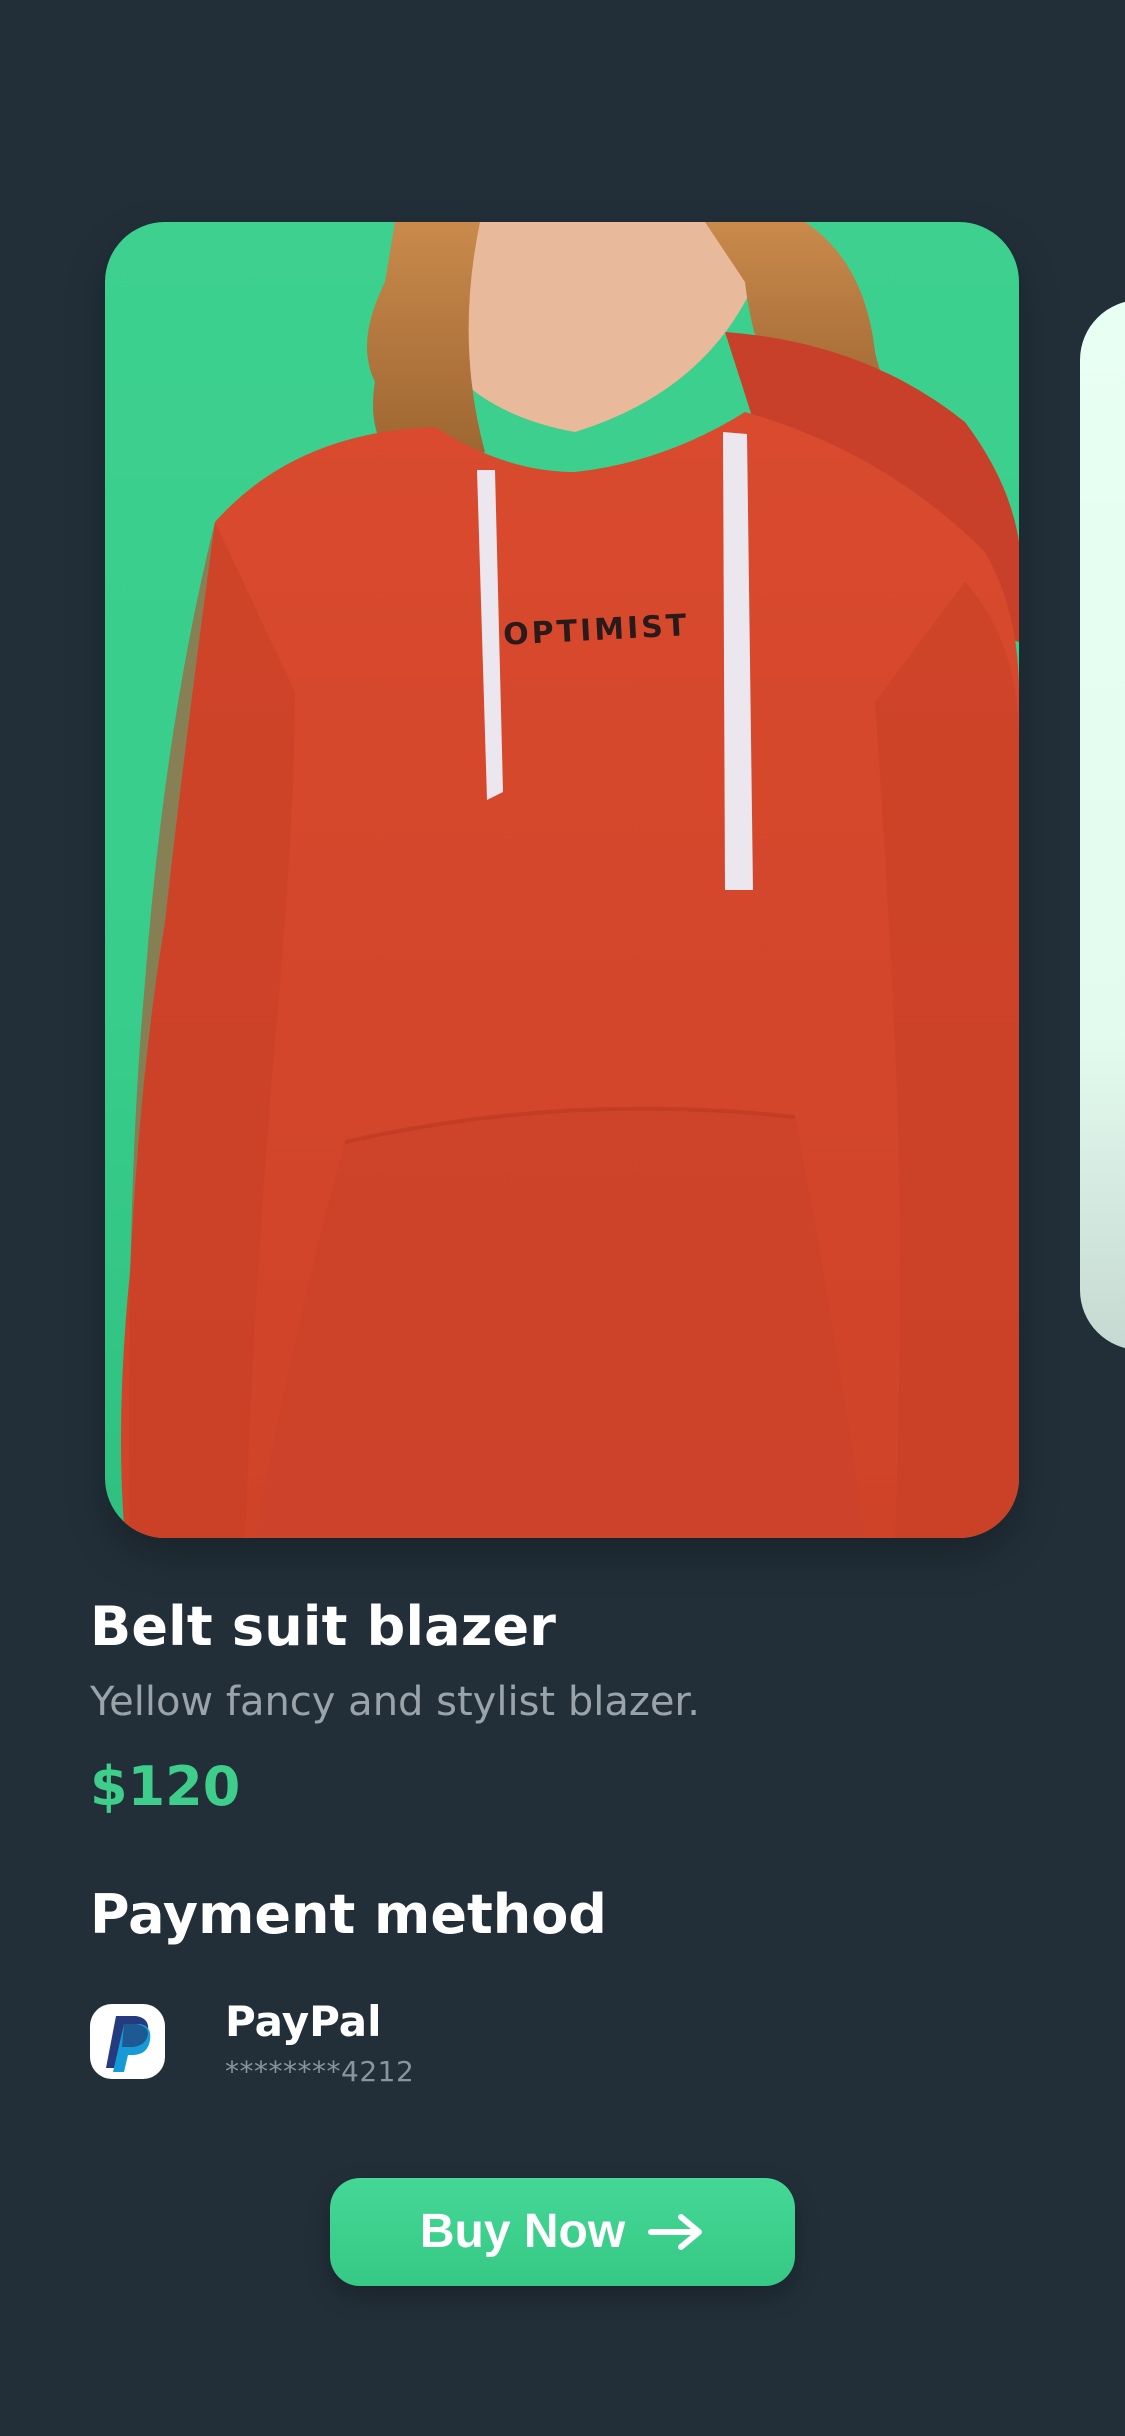  Describe the element at coordinates (348, 1914) in the screenshot. I see `payment-method-title: Payment method` at that location.